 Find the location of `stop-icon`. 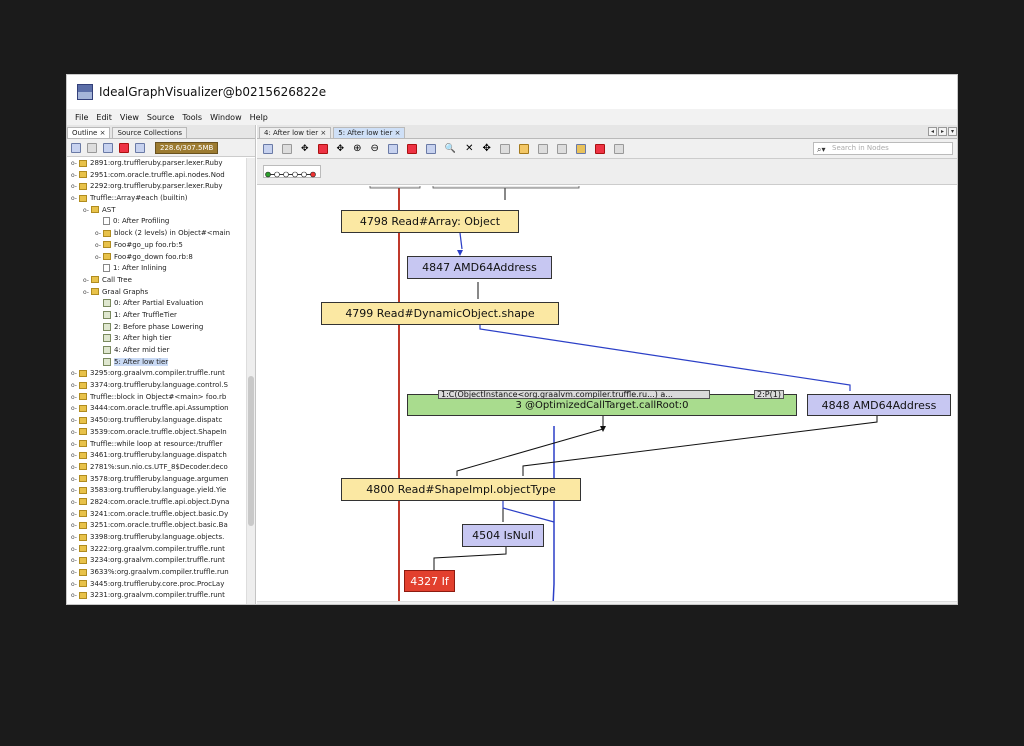

stop-icon is located at coordinates (411, 148).